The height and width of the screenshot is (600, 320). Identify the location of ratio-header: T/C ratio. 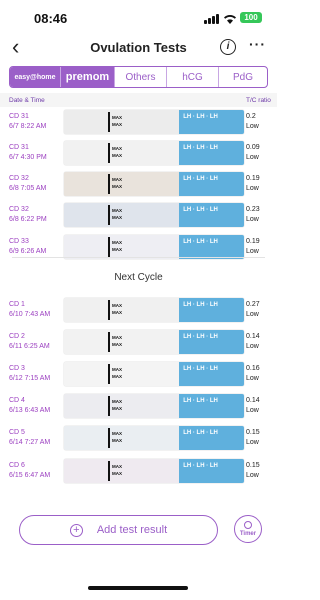
(258, 100).